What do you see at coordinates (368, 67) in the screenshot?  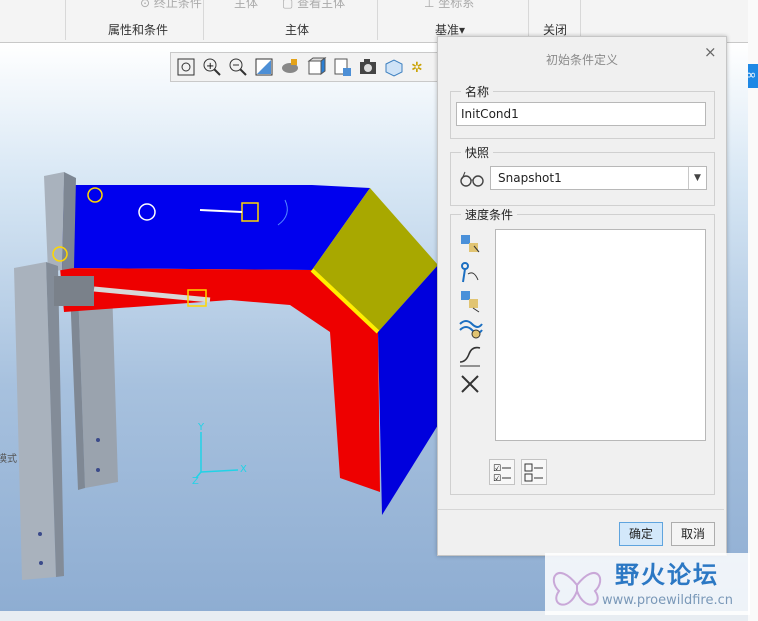 I see `snapshot-icon` at bounding box center [368, 67].